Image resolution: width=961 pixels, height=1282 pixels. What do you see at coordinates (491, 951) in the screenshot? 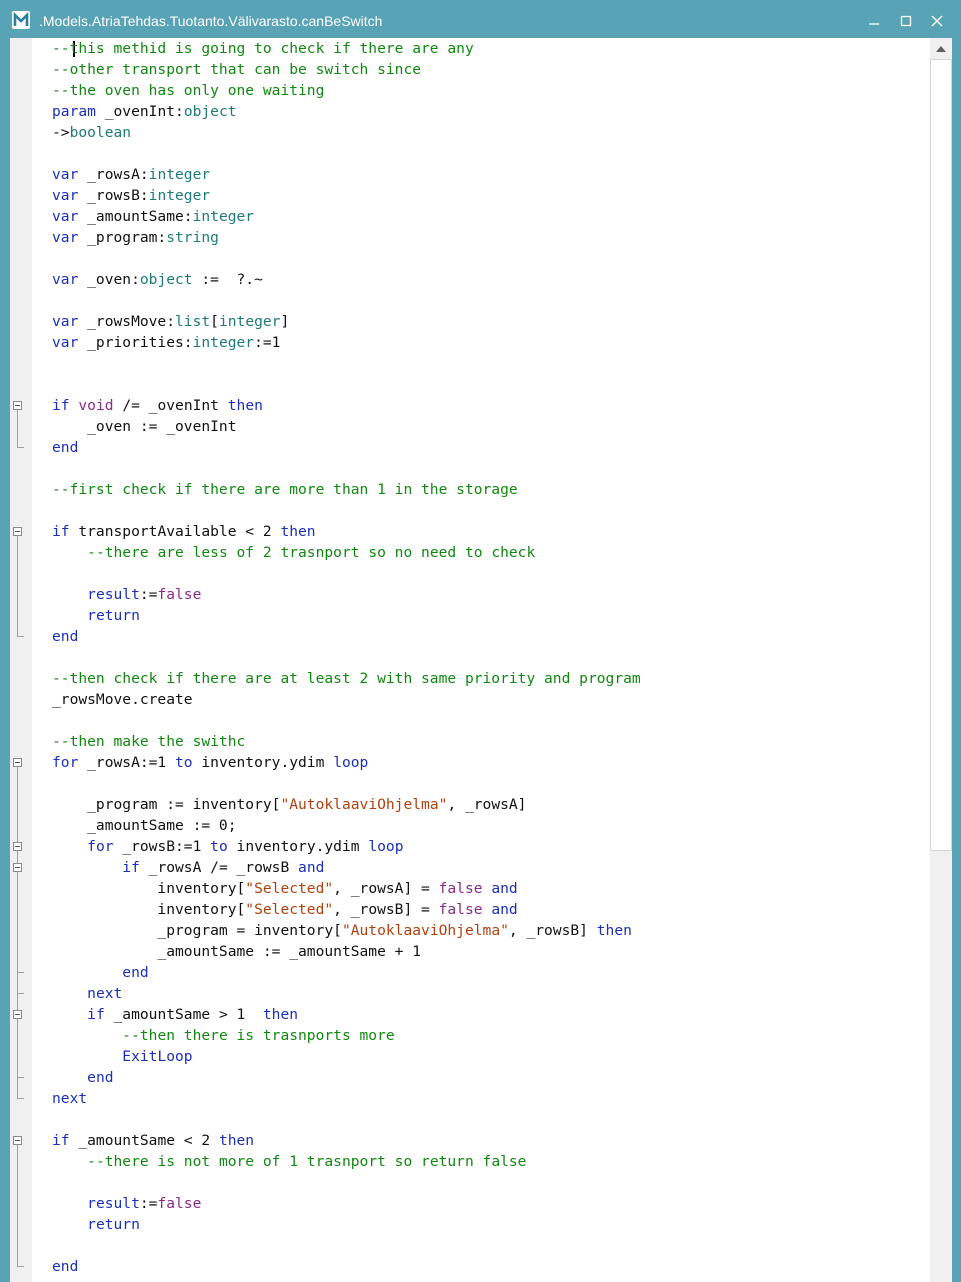
I see `code-line: _amountSame := _amountSame + 1` at bounding box center [491, 951].